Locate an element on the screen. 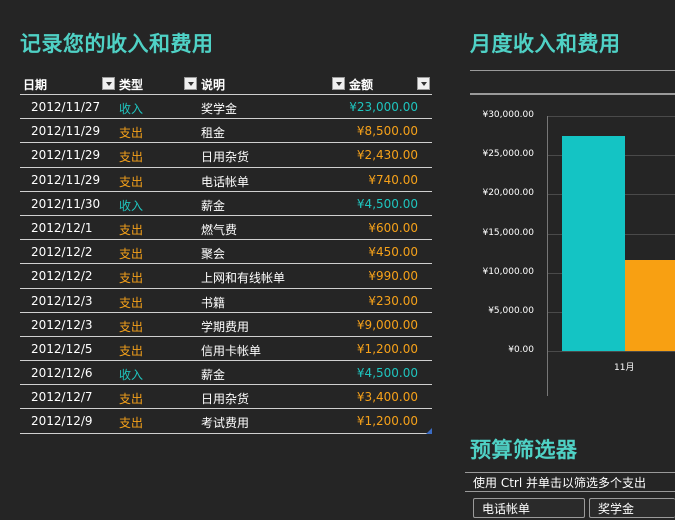 The height and width of the screenshot is (520, 675). table-row: 2012/12/3 支出 书籍 ¥230.00 is located at coordinates (226, 301).